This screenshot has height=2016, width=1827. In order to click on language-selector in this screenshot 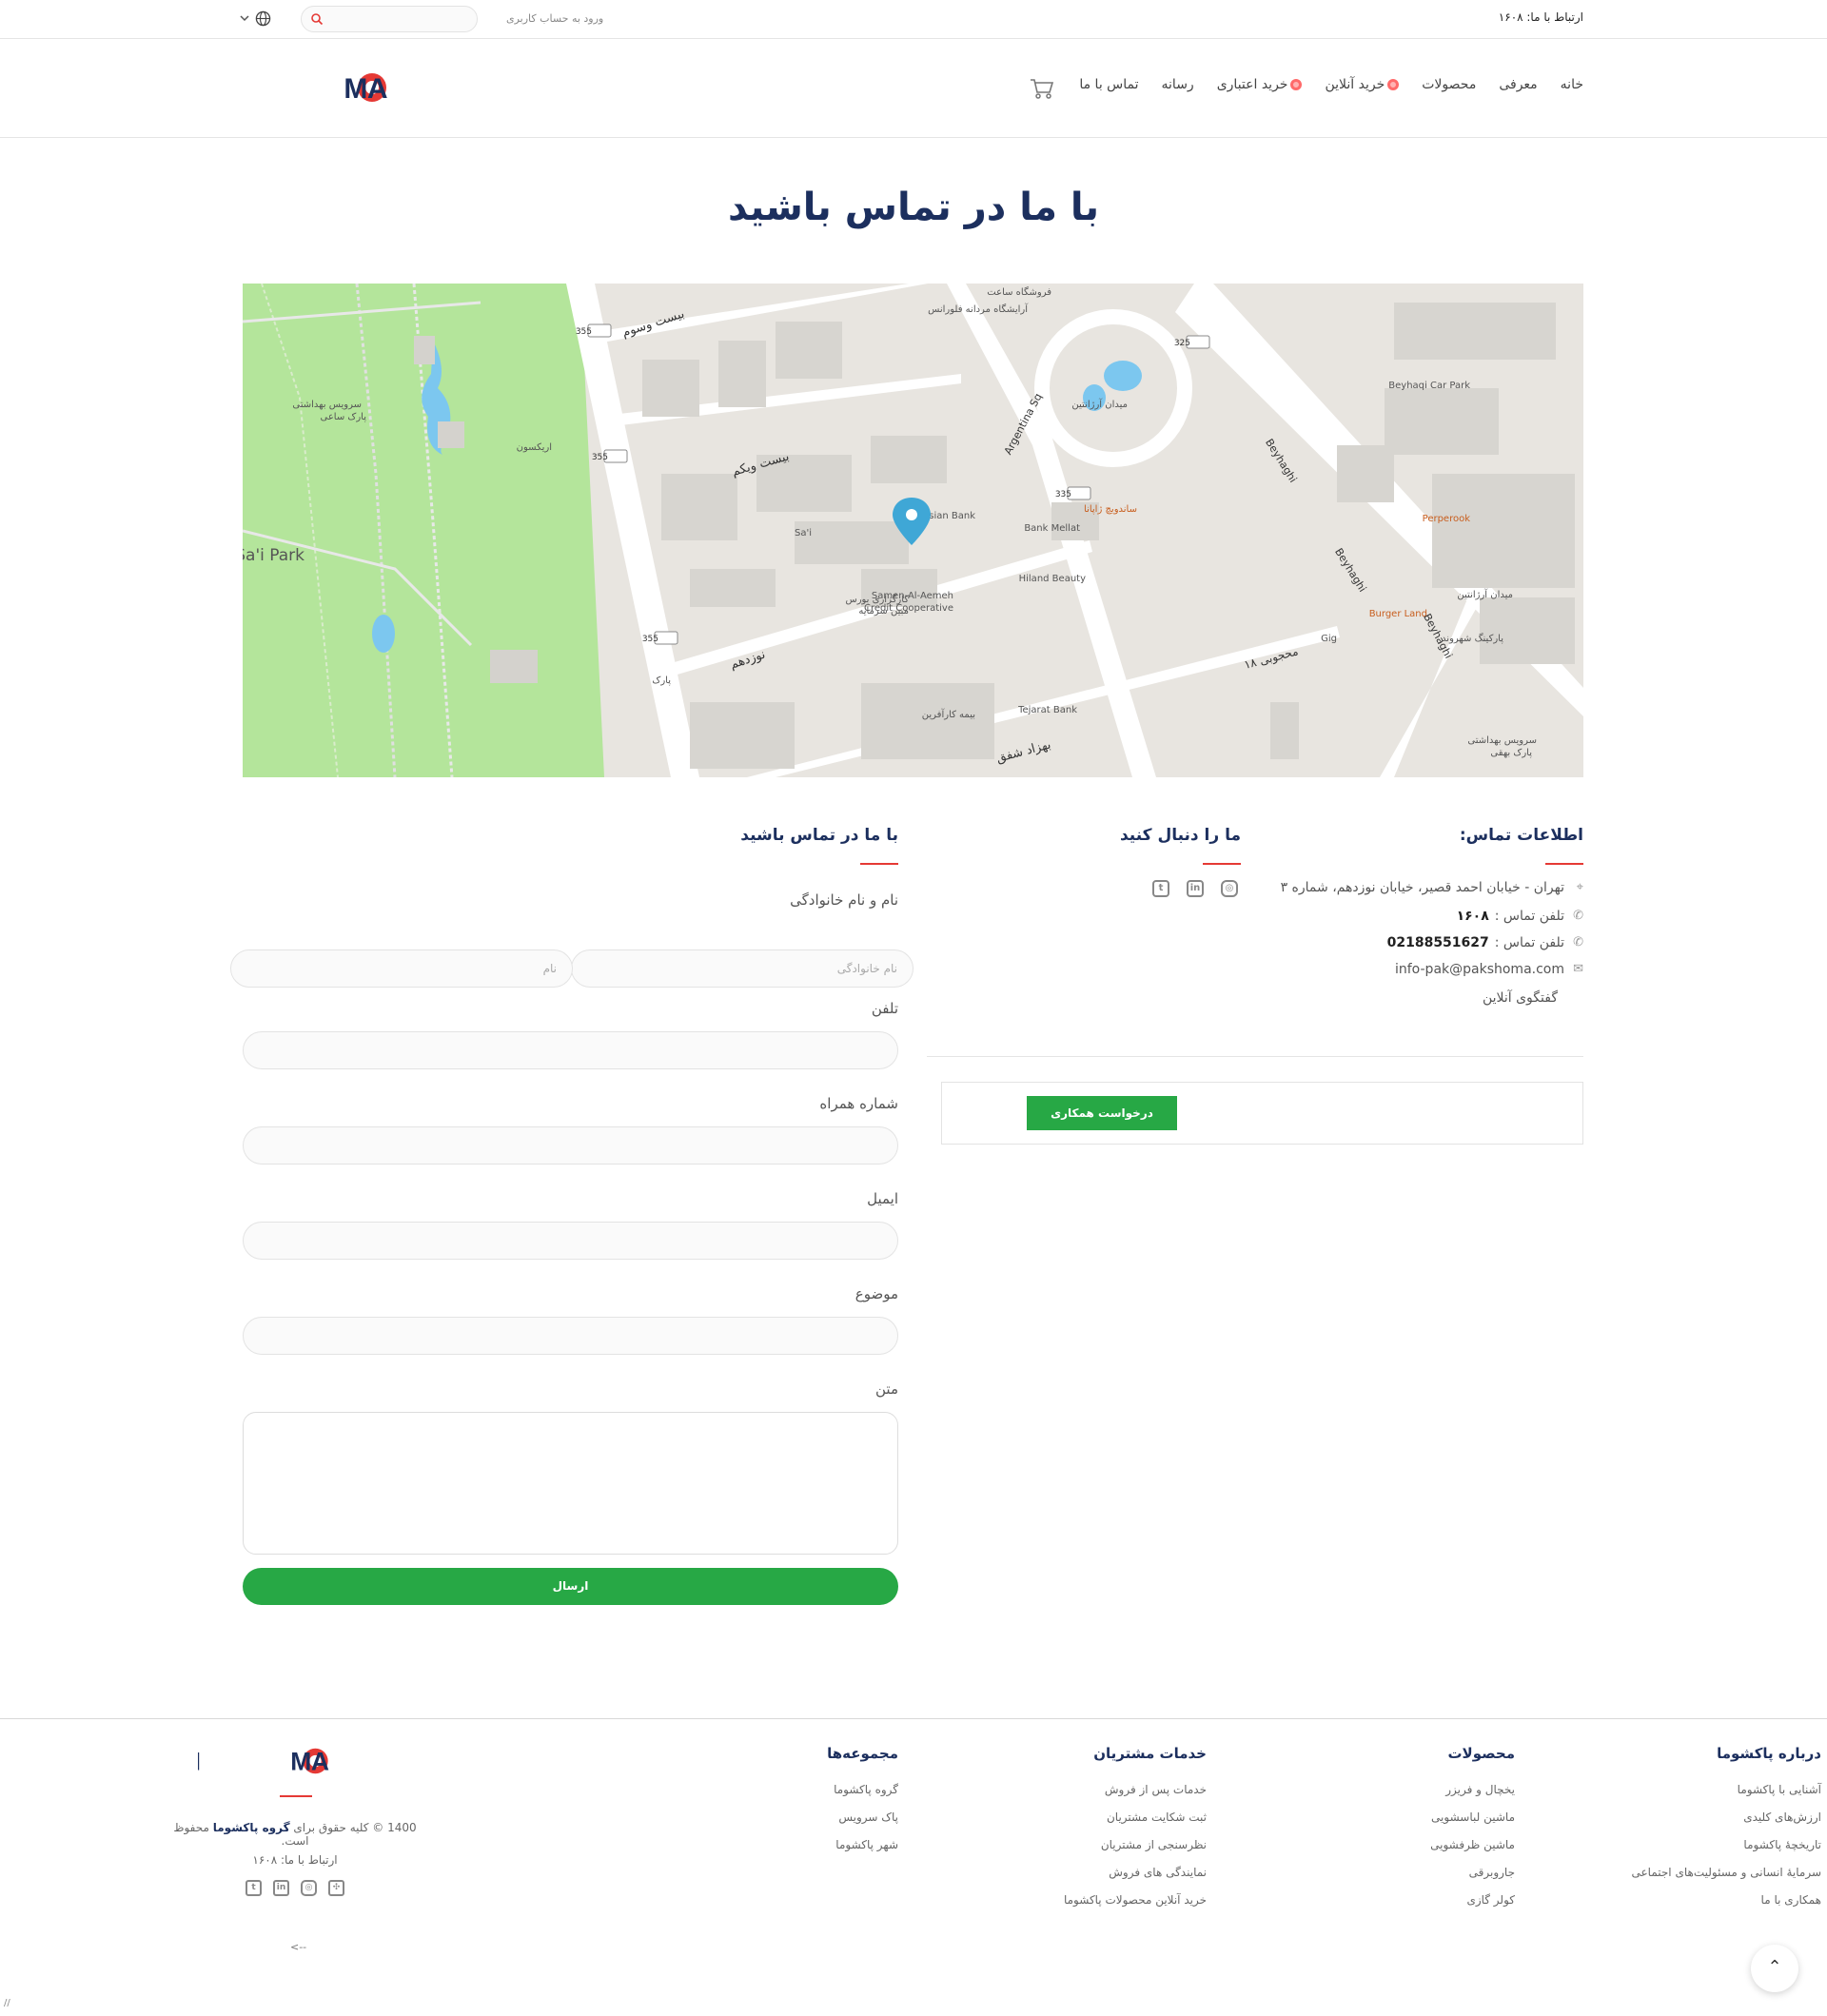, I will do `click(259, 18)`.